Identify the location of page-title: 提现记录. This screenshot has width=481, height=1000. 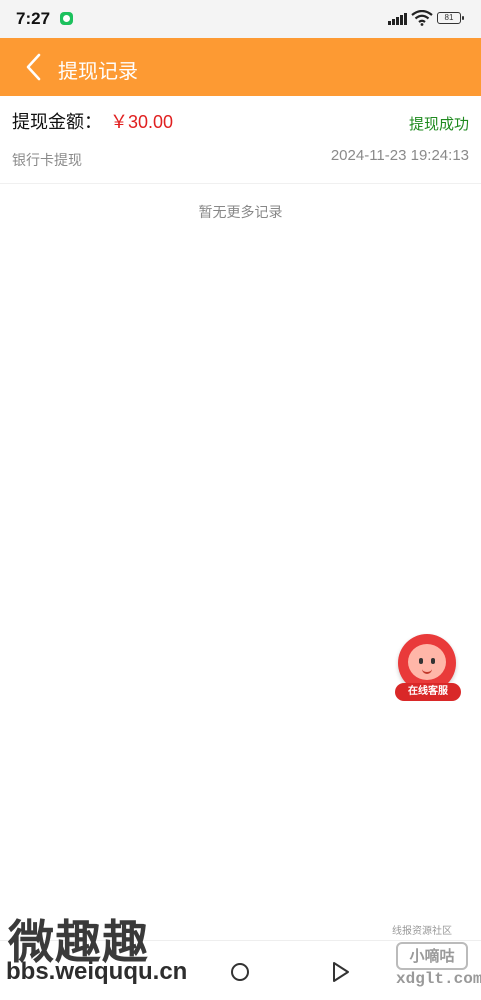
(98, 71).